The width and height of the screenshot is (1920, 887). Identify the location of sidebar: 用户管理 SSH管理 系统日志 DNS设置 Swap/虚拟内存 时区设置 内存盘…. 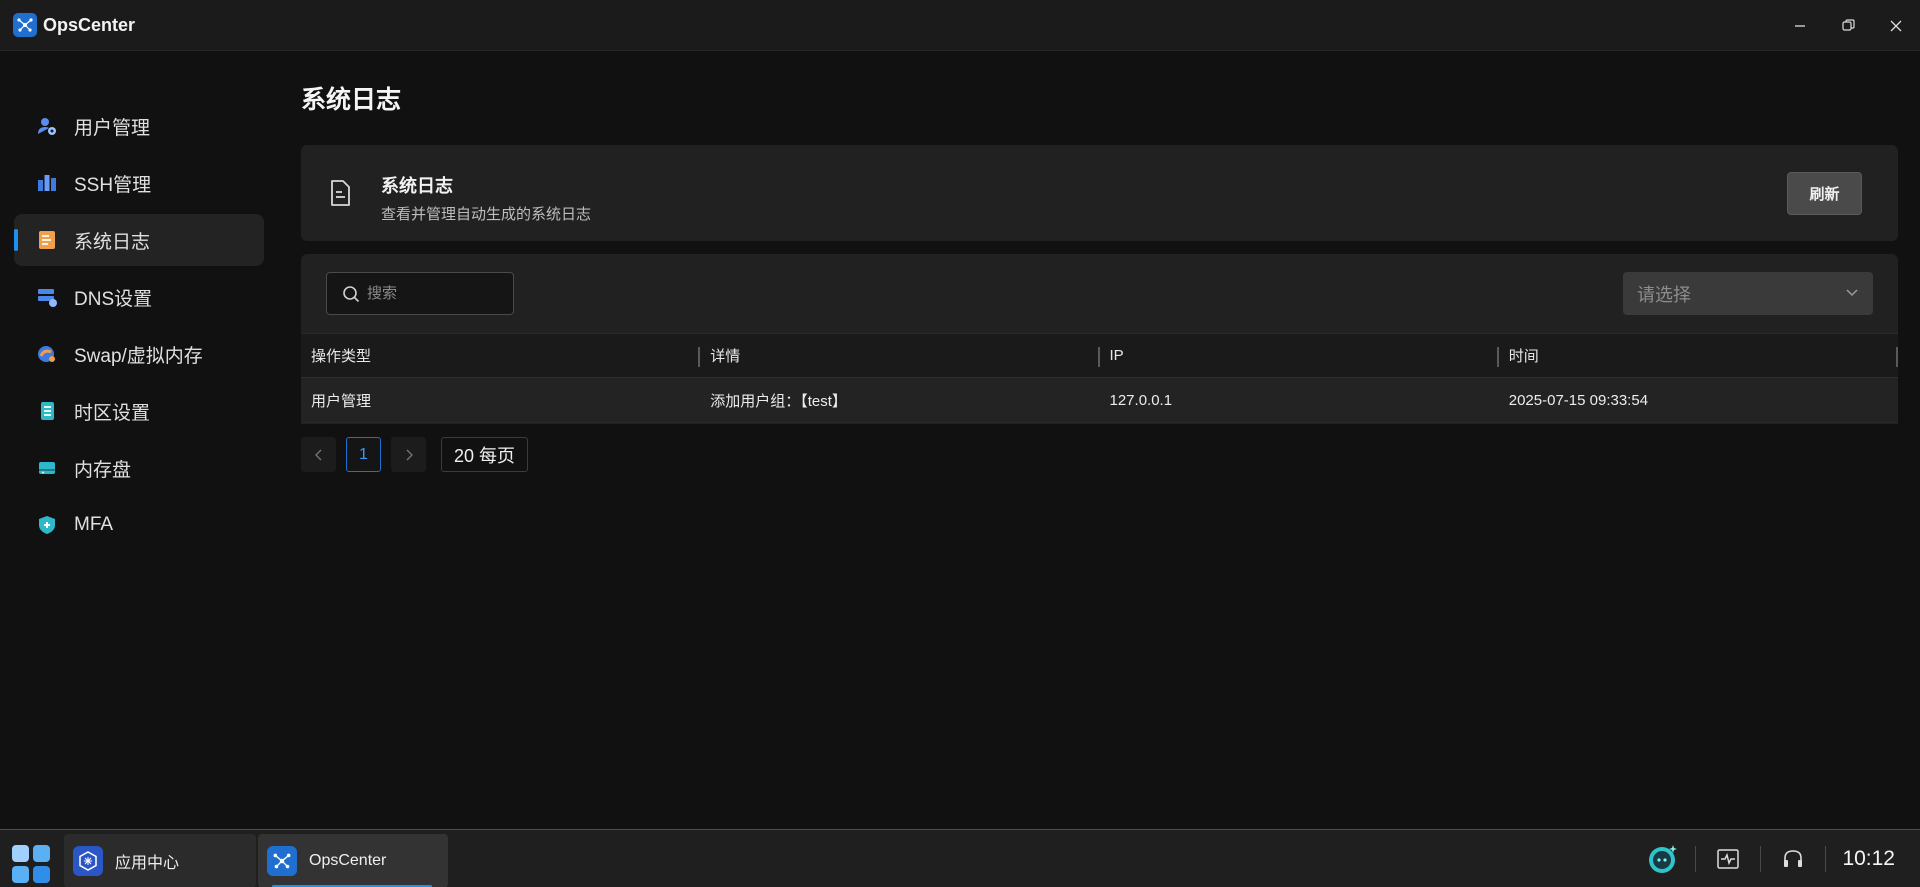
(139, 440).